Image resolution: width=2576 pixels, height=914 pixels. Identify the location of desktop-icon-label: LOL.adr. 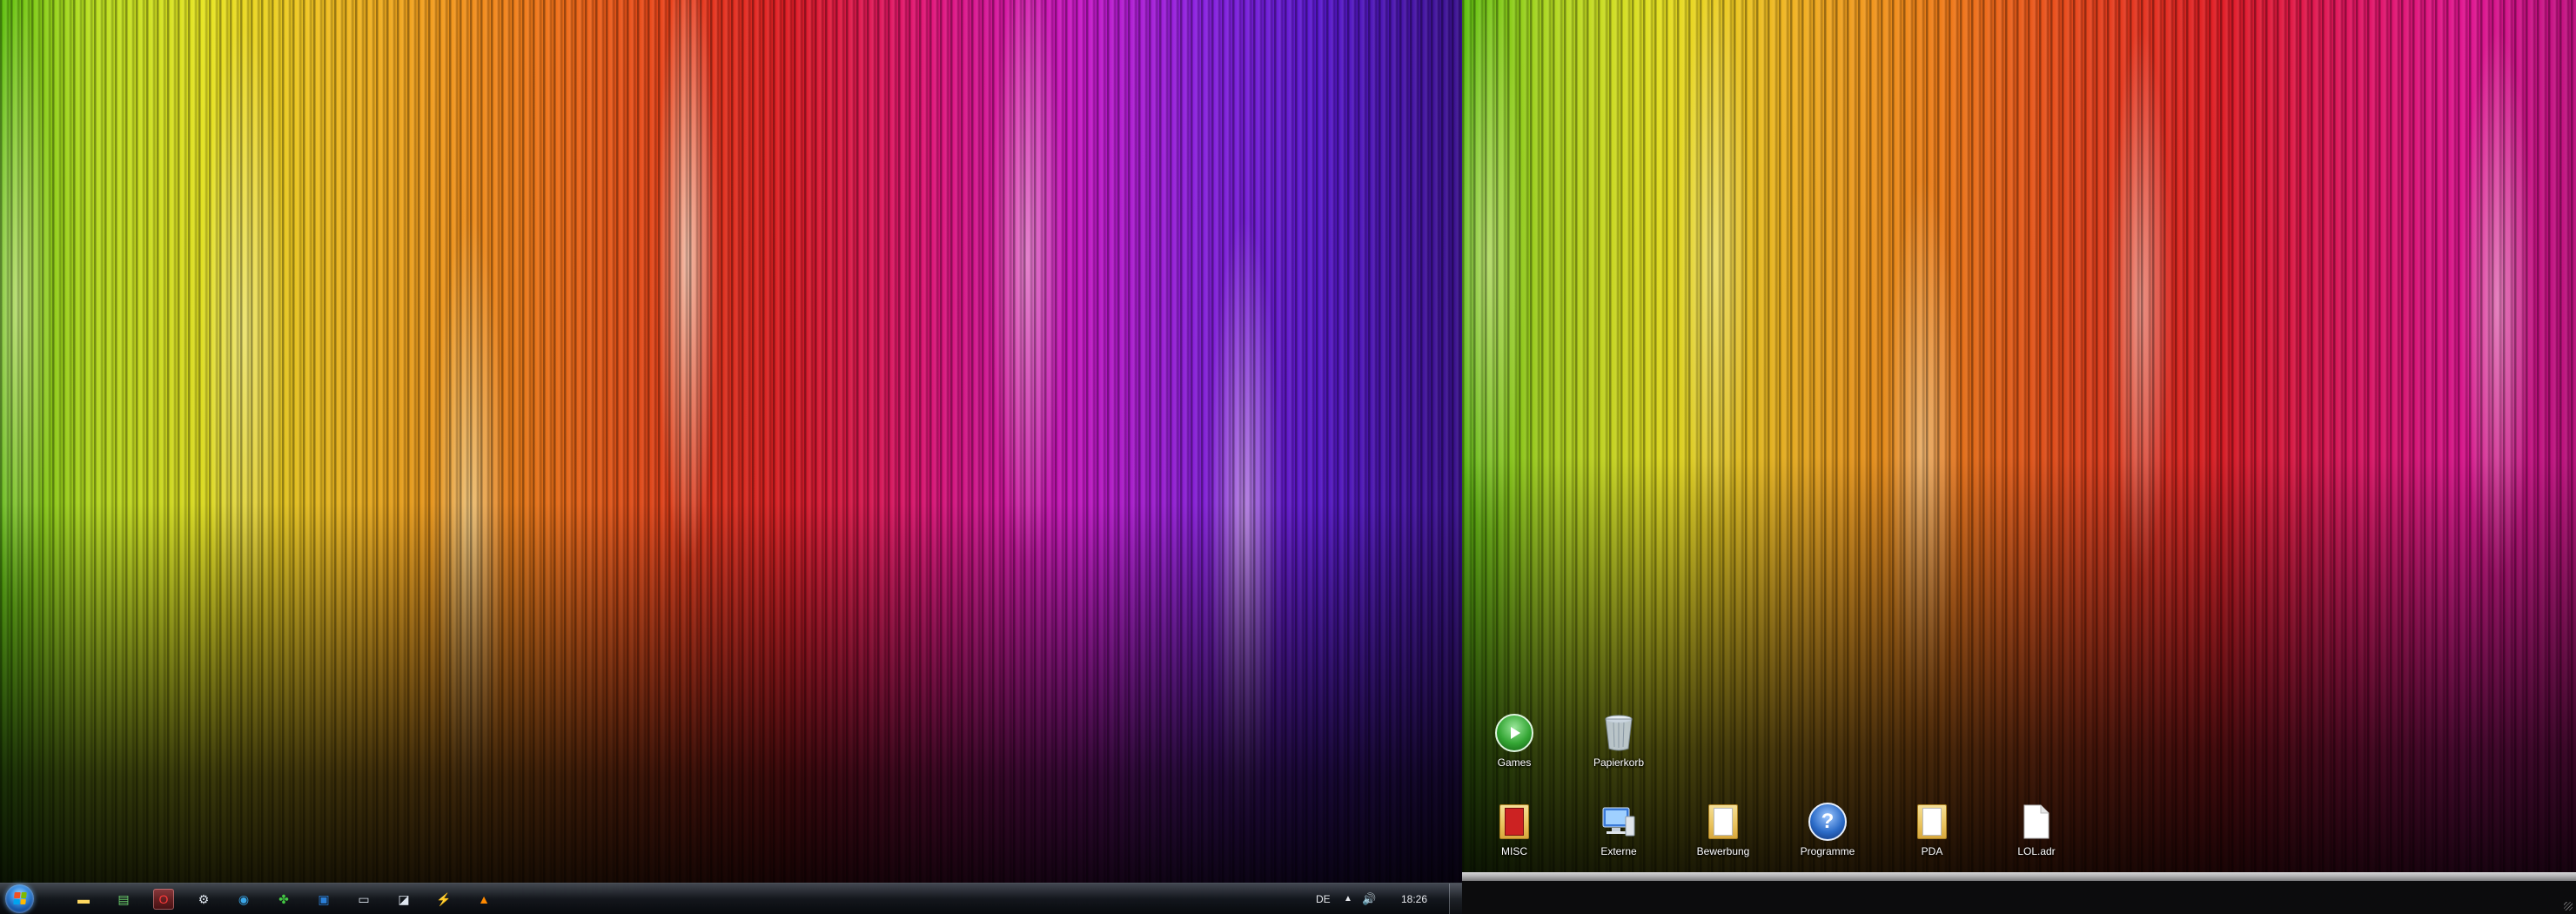
(2036, 851).